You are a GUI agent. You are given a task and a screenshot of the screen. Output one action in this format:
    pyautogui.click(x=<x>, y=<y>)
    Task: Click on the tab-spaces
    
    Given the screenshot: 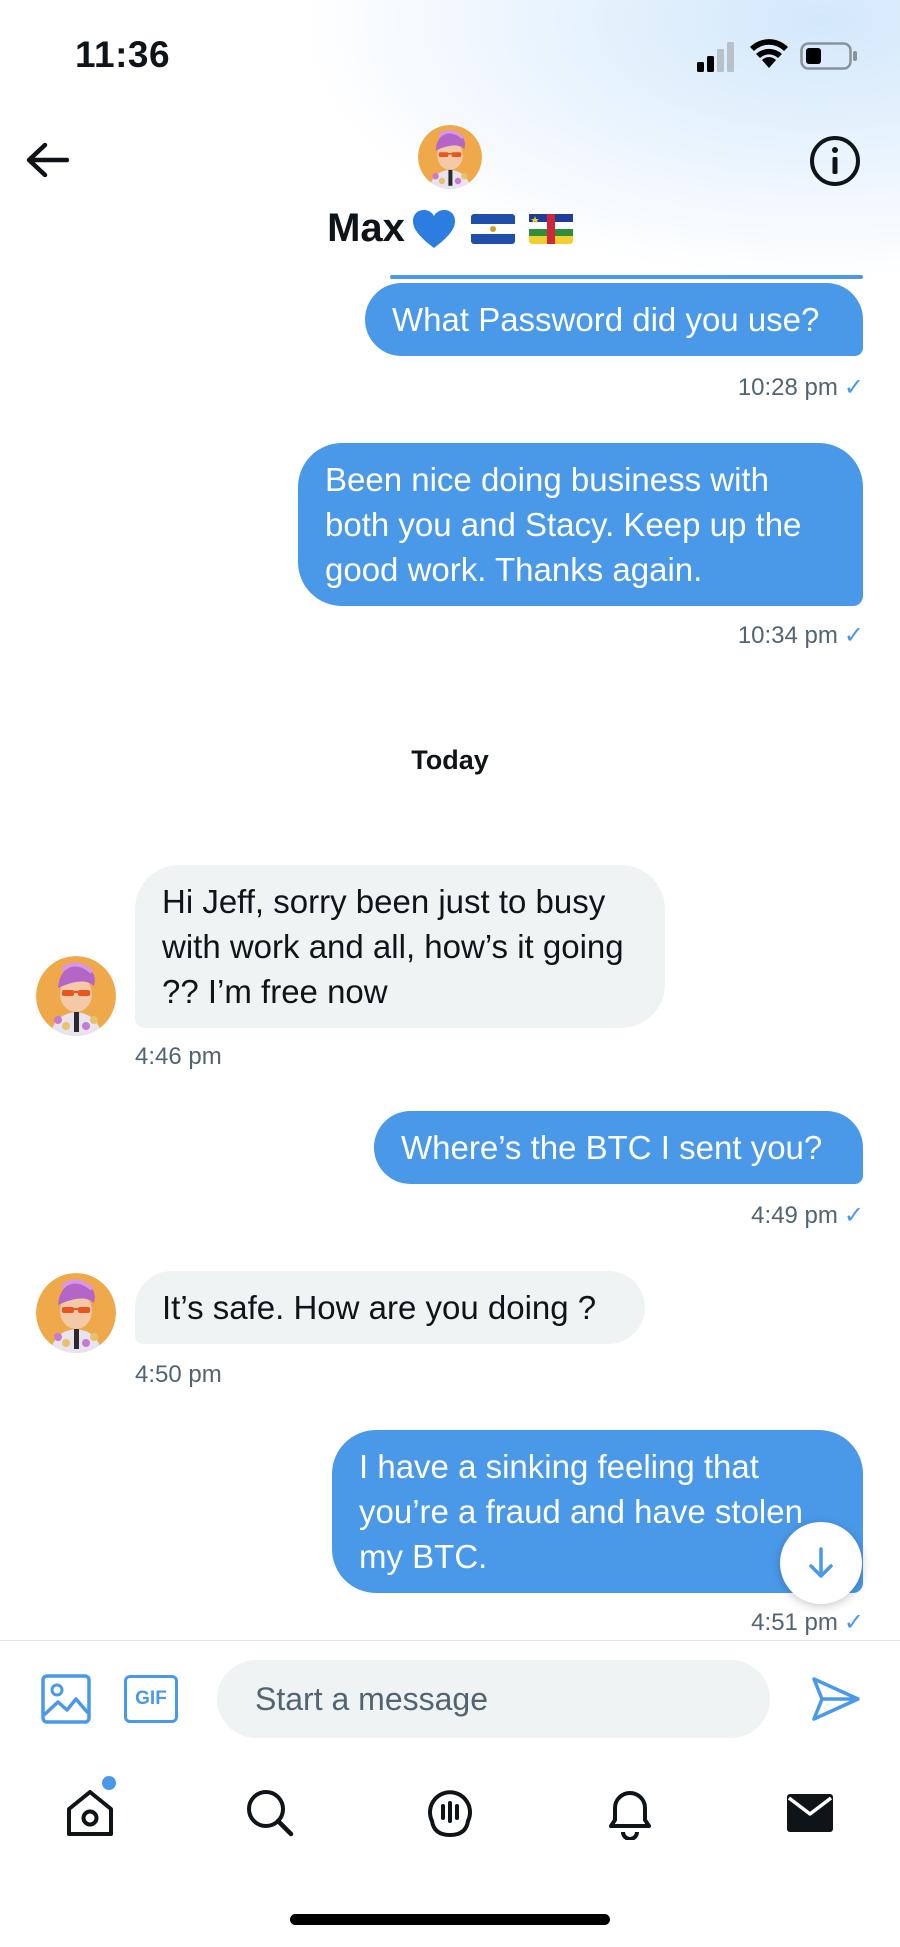 What is the action you would take?
    pyautogui.click(x=450, y=1813)
    